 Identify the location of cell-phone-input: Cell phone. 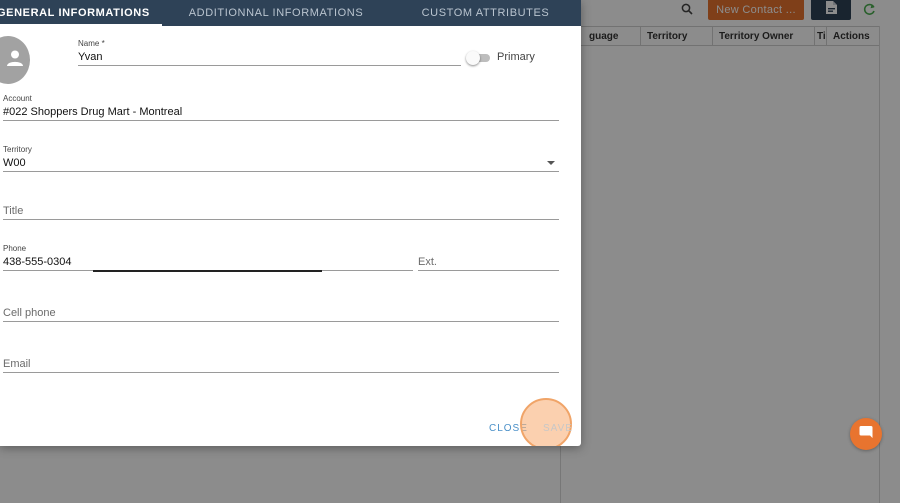
(281, 313).